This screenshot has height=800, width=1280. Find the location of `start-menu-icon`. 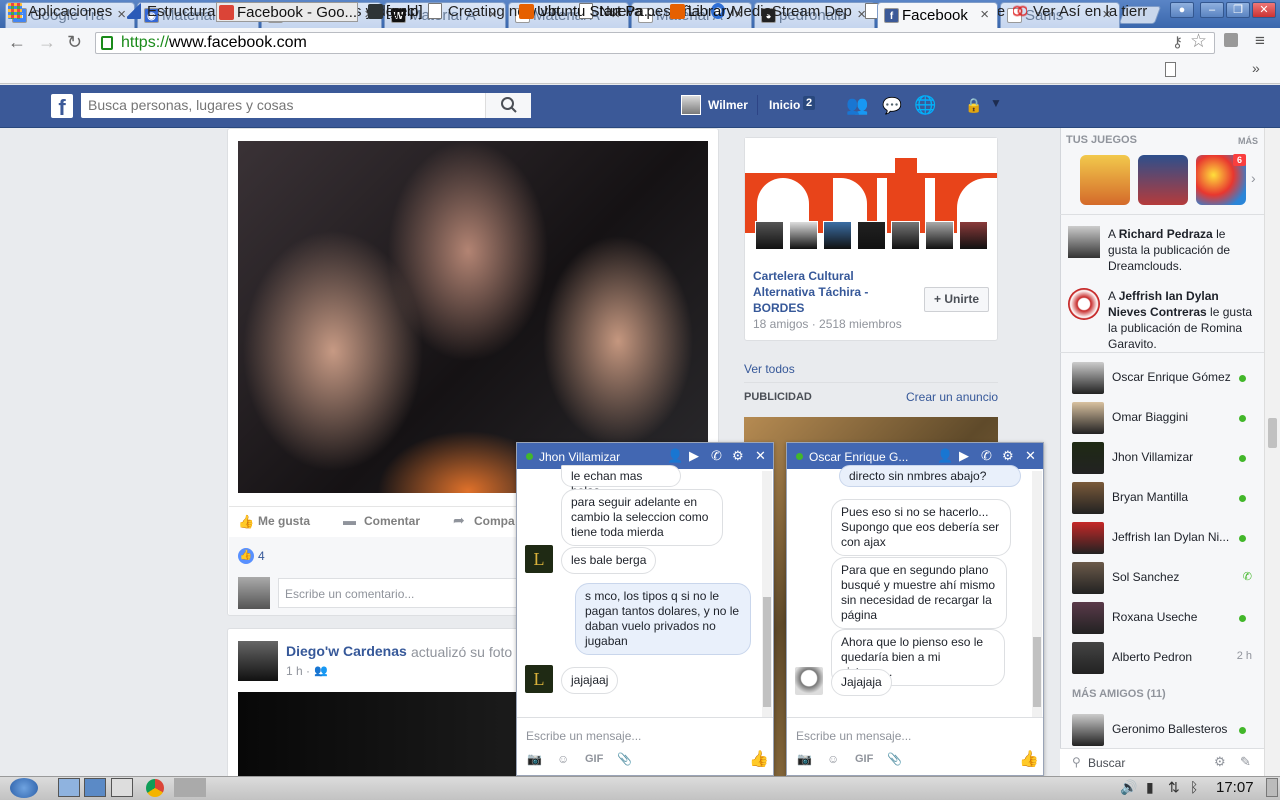

start-menu-icon is located at coordinates (24, 788).